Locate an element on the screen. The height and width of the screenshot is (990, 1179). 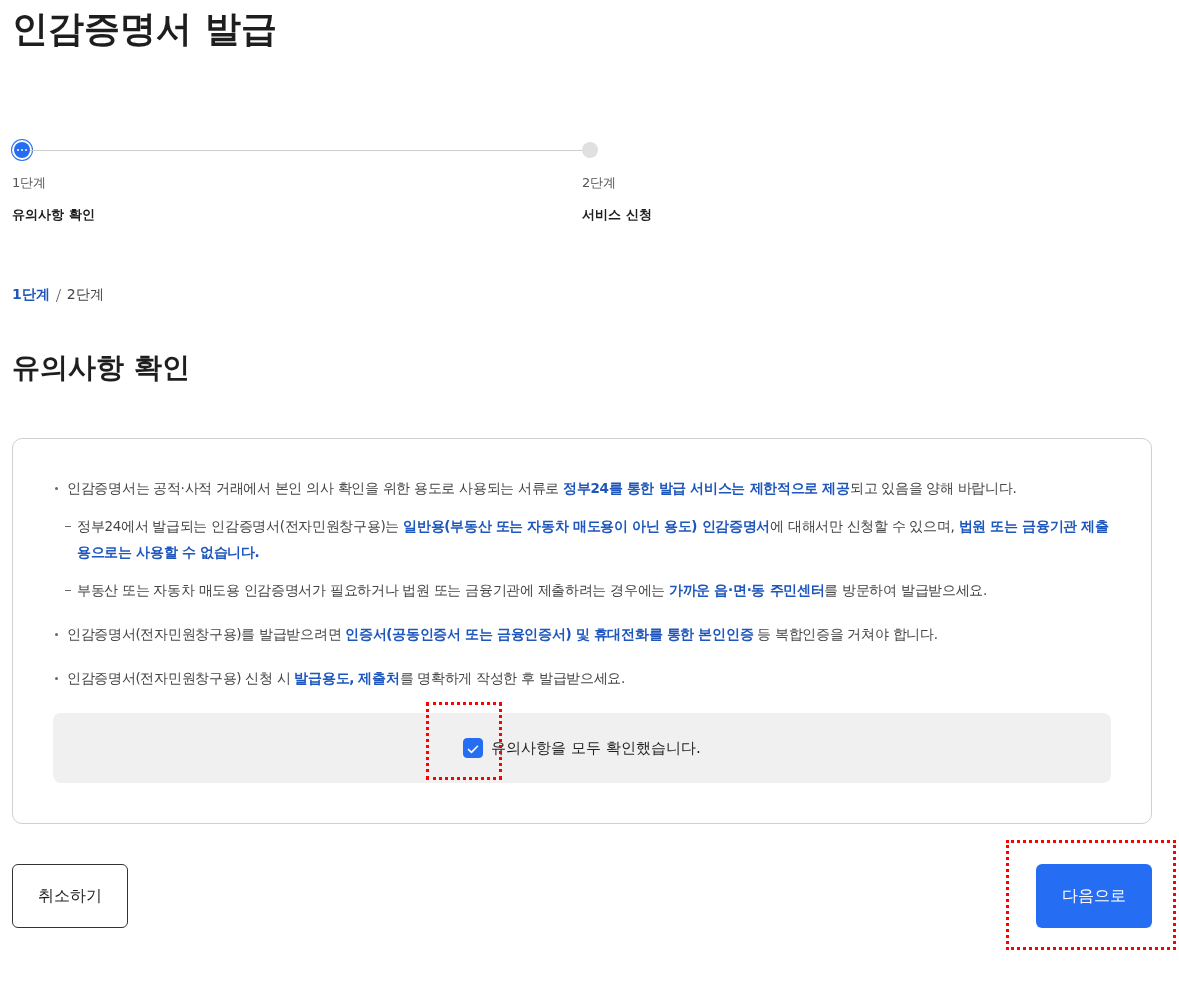
next-button: 다음으로 is located at coordinates (1094, 896).